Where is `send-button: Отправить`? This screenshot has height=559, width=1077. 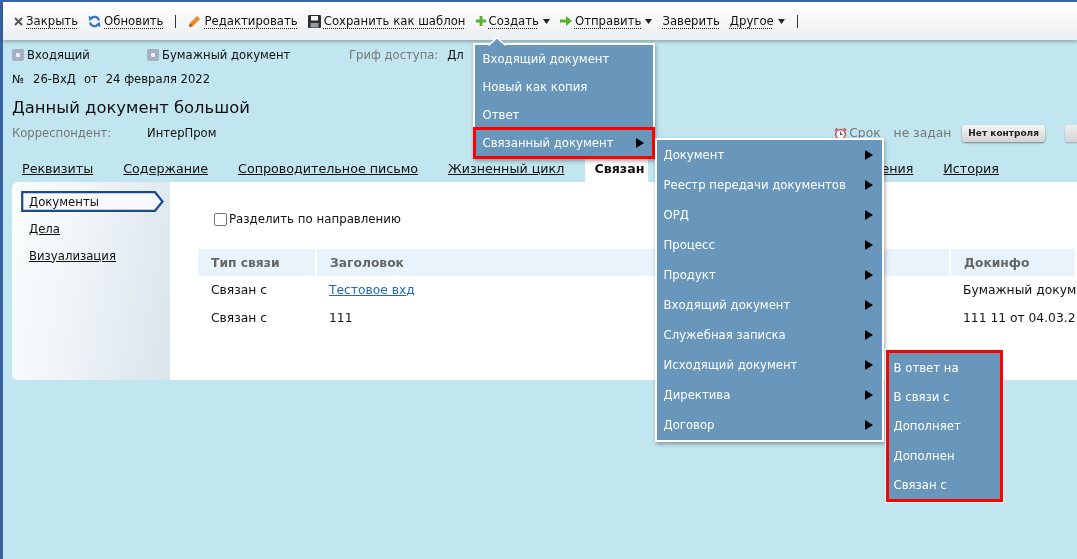 send-button: Отправить is located at coordinates (606, 21).